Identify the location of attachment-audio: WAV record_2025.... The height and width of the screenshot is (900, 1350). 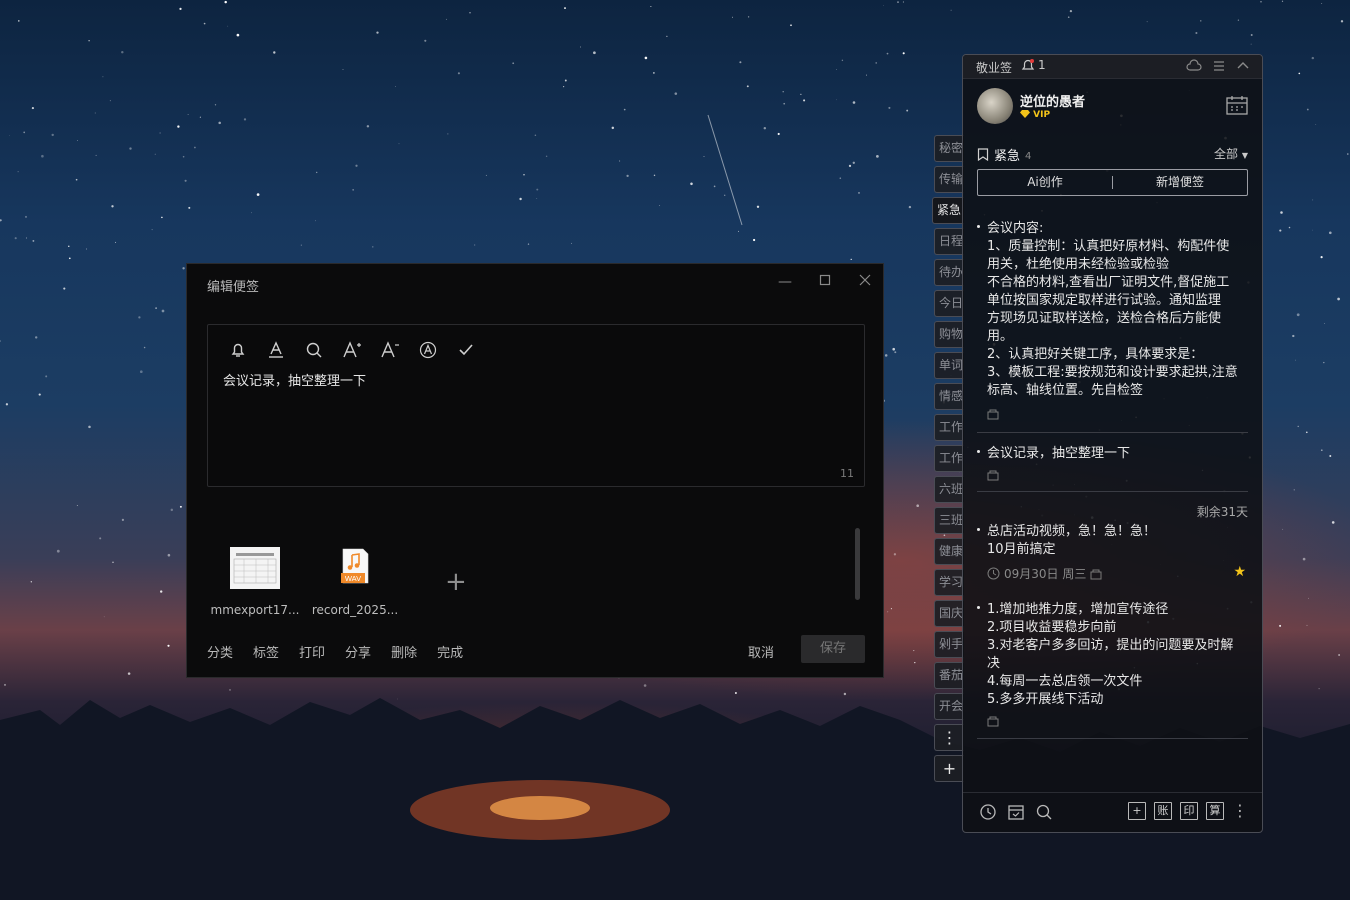
(355, 582).